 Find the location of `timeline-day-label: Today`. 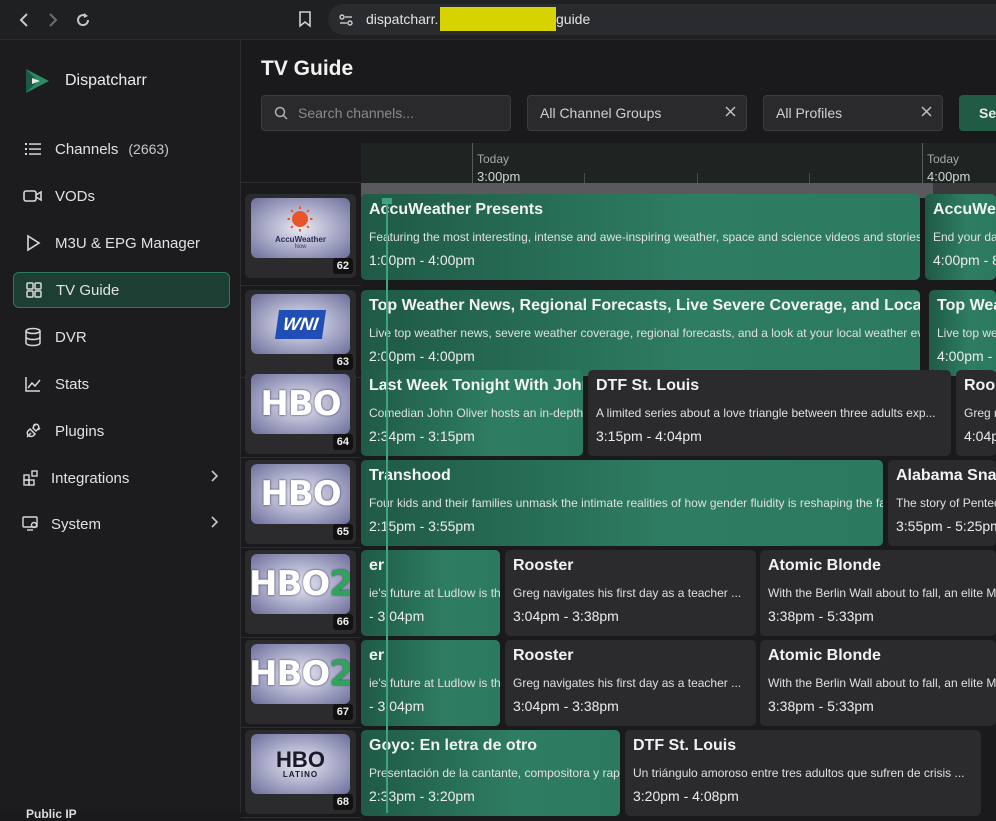

timeline-day-label: Today is located at coordinates (943, 159).